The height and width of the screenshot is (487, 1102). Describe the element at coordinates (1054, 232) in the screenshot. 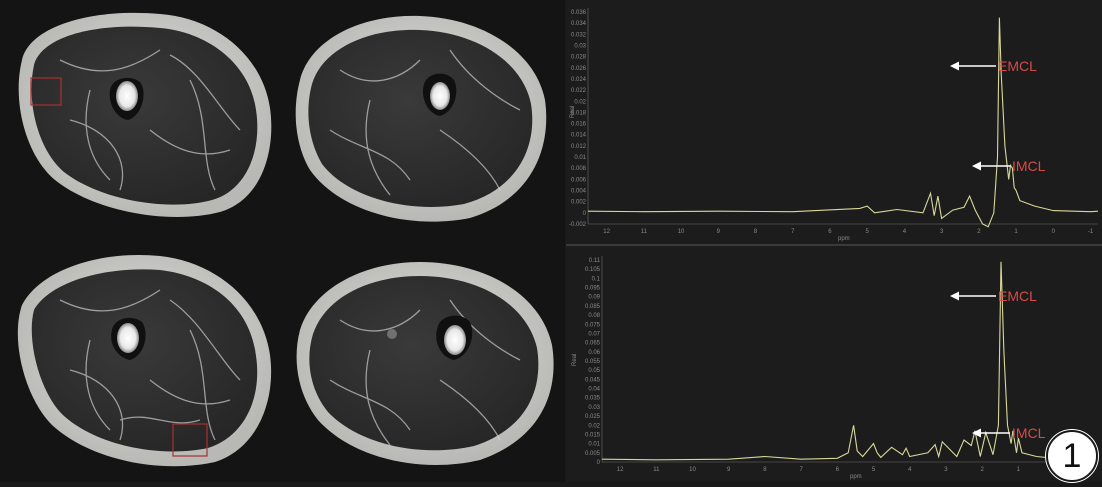

I see `x-tick-label: 0` at that location.